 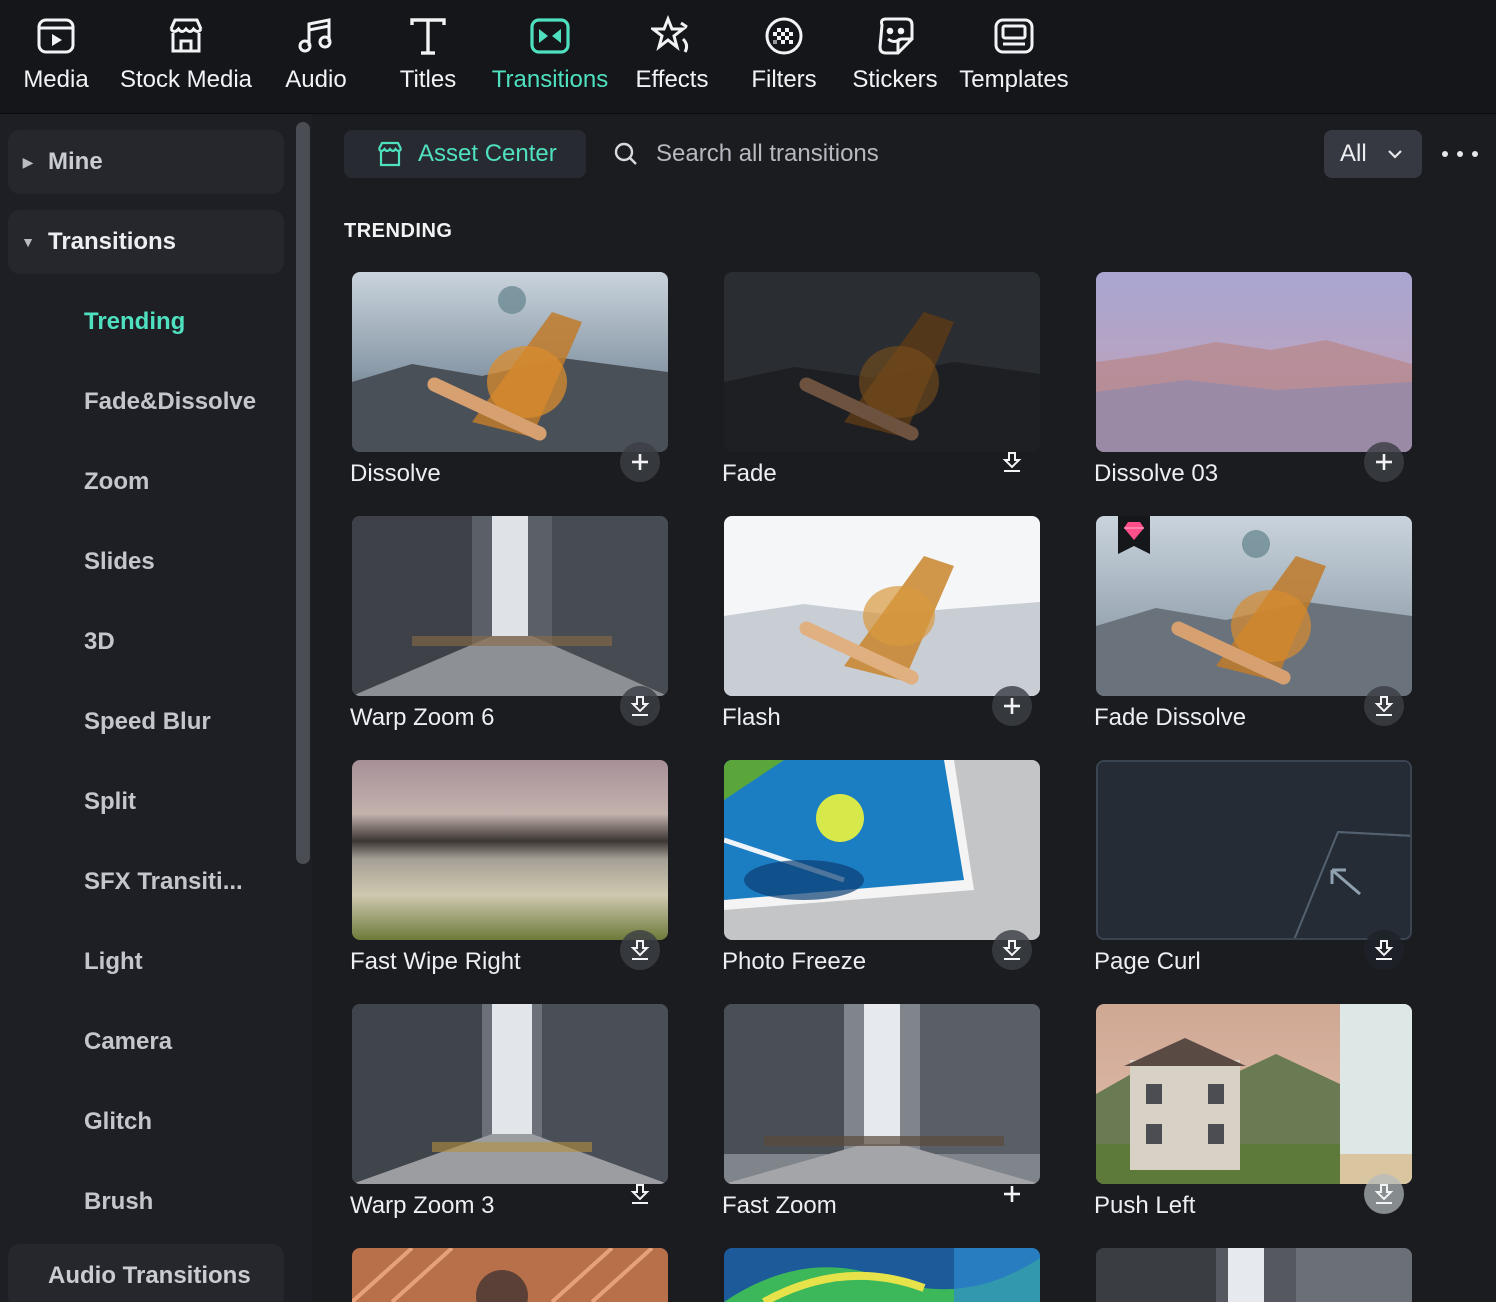 I want to click on chevron-down-icon, so click(x=1394, y=154).